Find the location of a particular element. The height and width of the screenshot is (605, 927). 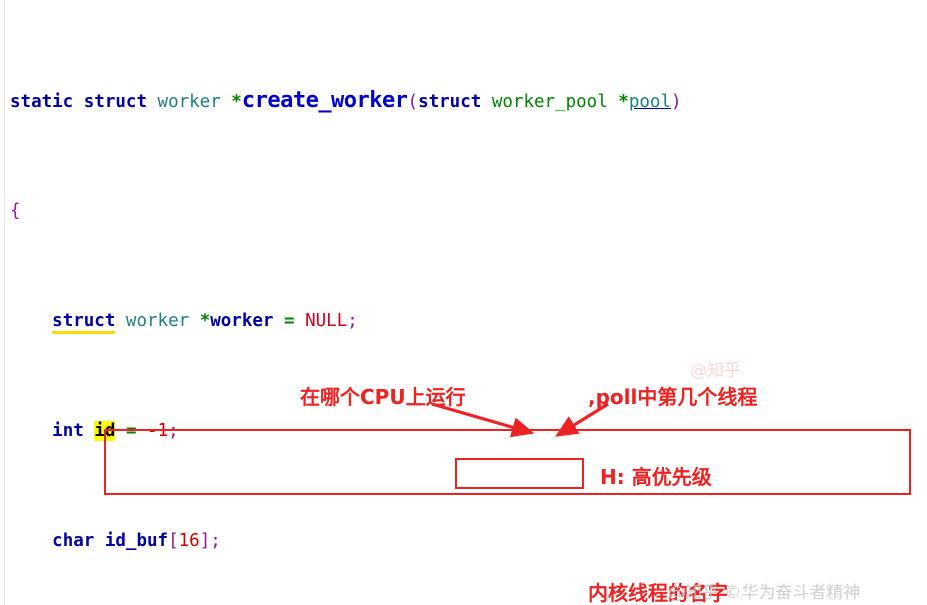

watermark-zhihu: @知乎 ©华为奋斗者精神 is located at coordinates (764, 593).